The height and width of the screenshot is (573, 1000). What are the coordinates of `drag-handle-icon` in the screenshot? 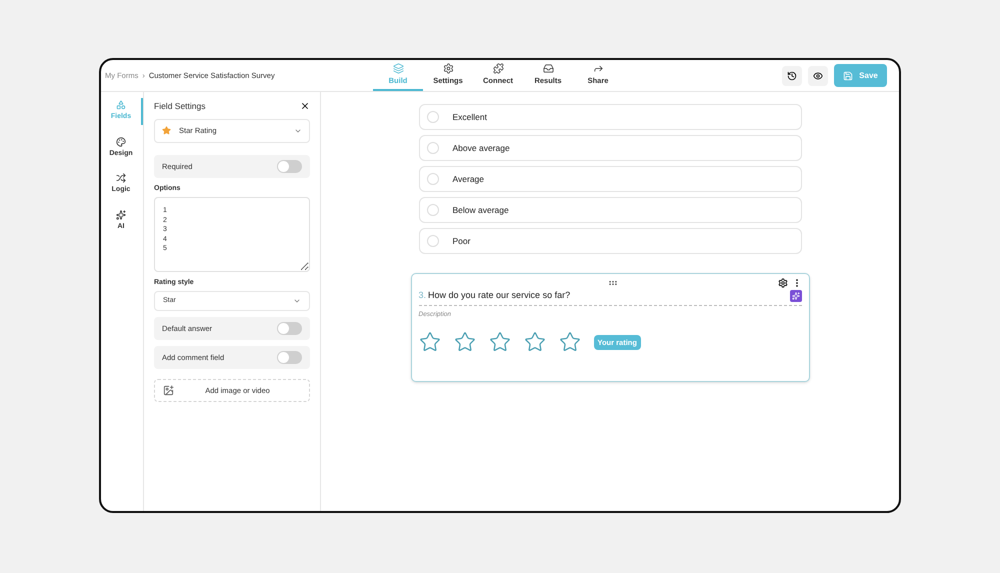 It's located at (613, 283).